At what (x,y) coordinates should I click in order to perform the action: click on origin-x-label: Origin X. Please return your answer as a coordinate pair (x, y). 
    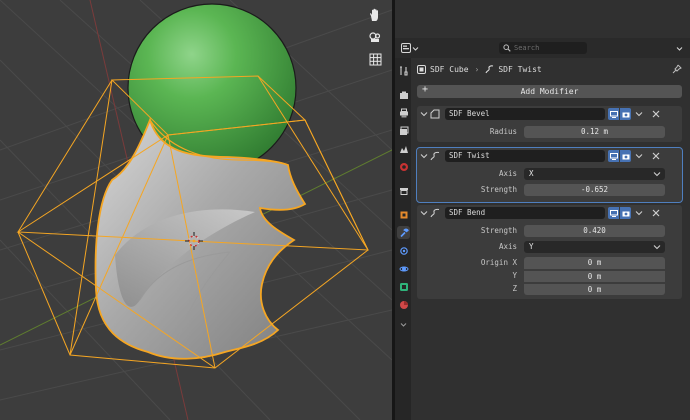
    Looking at the image, I should click on (498, 262).